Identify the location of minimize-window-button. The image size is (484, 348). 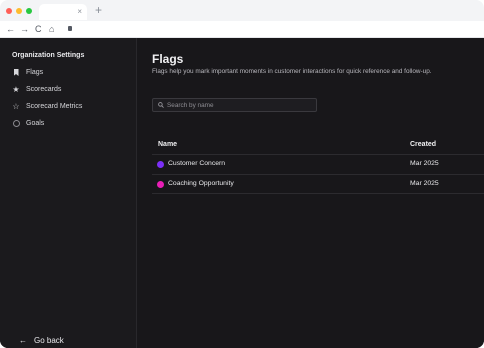
(19, 11).